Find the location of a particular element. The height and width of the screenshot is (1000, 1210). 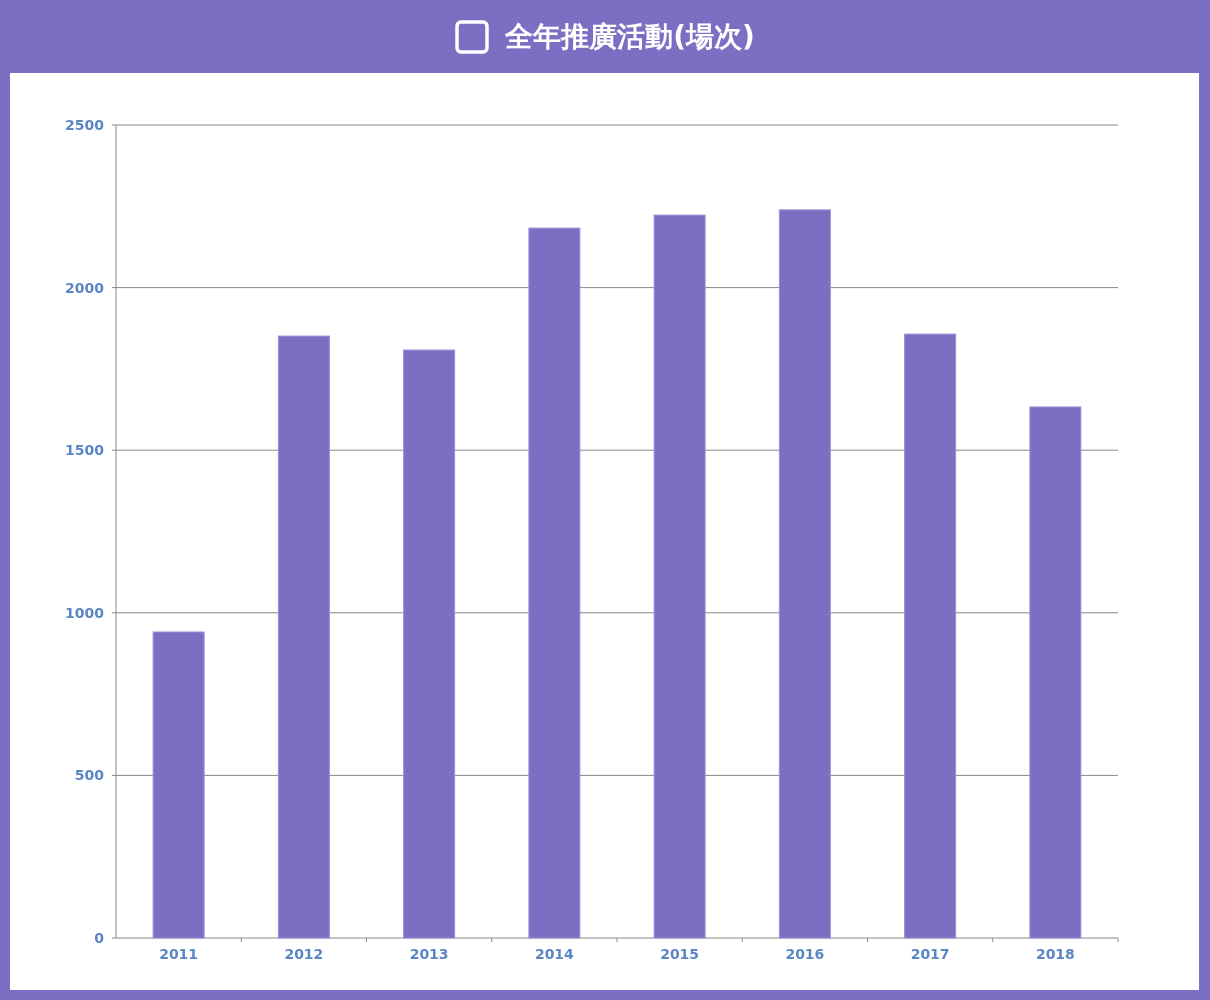

x-tick-label: 2015 is located at coordinates (680, 954).